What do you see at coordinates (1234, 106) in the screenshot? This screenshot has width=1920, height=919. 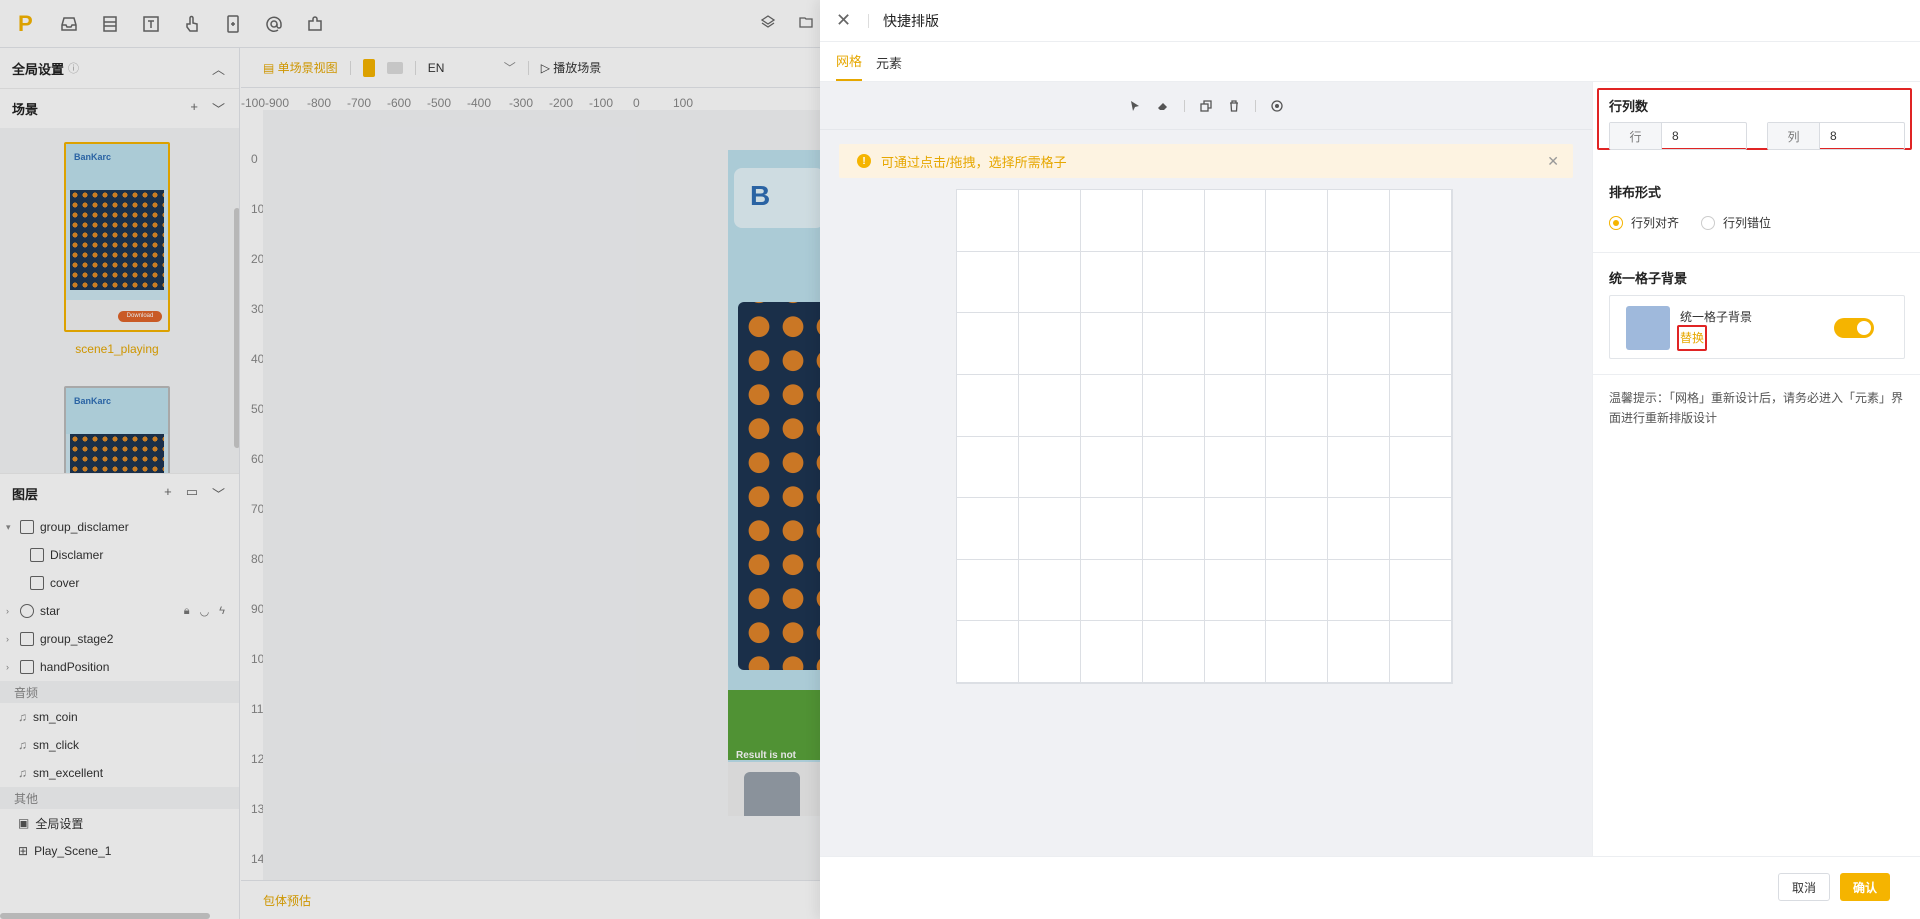 I see `trash-icon` at bounding box center [1234, 106].